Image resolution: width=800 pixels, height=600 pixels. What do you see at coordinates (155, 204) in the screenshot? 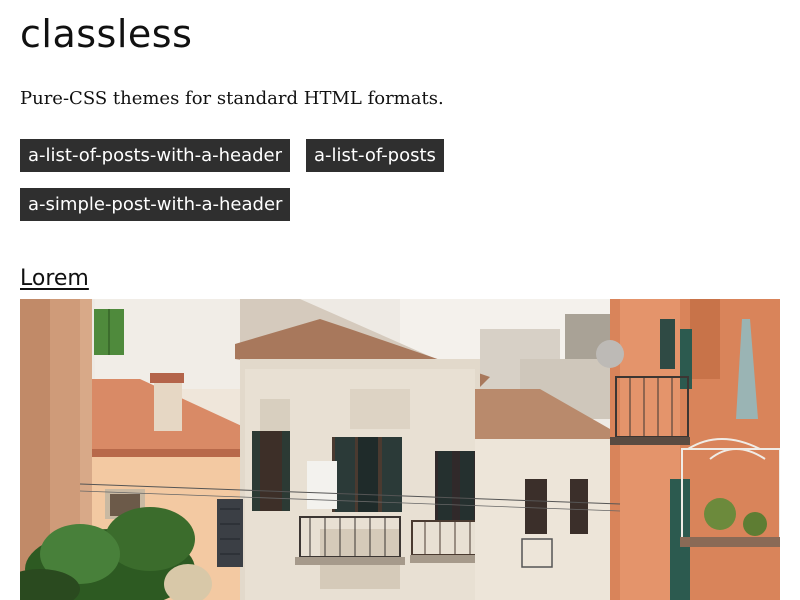
I see `tag-link-simple-post-with-header: a-simple-post-with-a-header` at bounding box center [155, 204].